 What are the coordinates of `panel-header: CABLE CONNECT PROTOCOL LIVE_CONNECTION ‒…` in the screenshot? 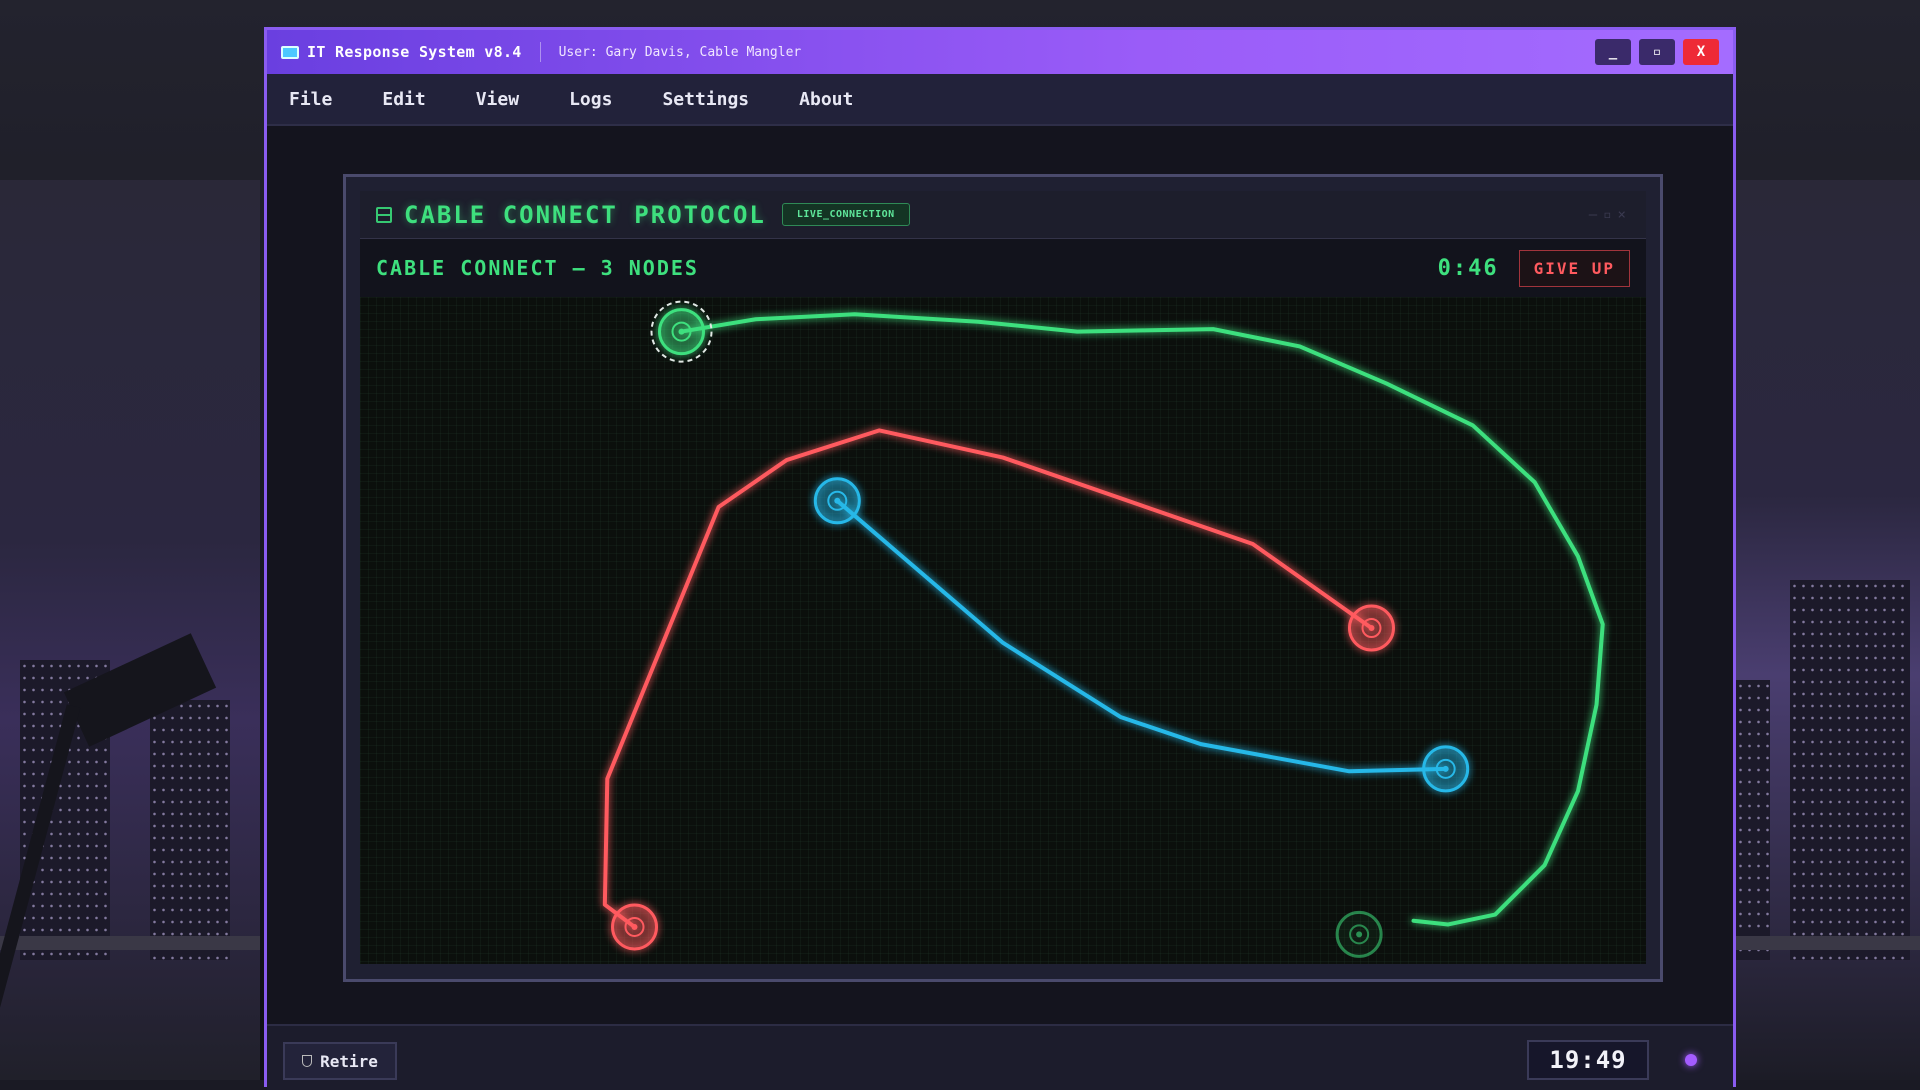 It's located at (1003, 215).